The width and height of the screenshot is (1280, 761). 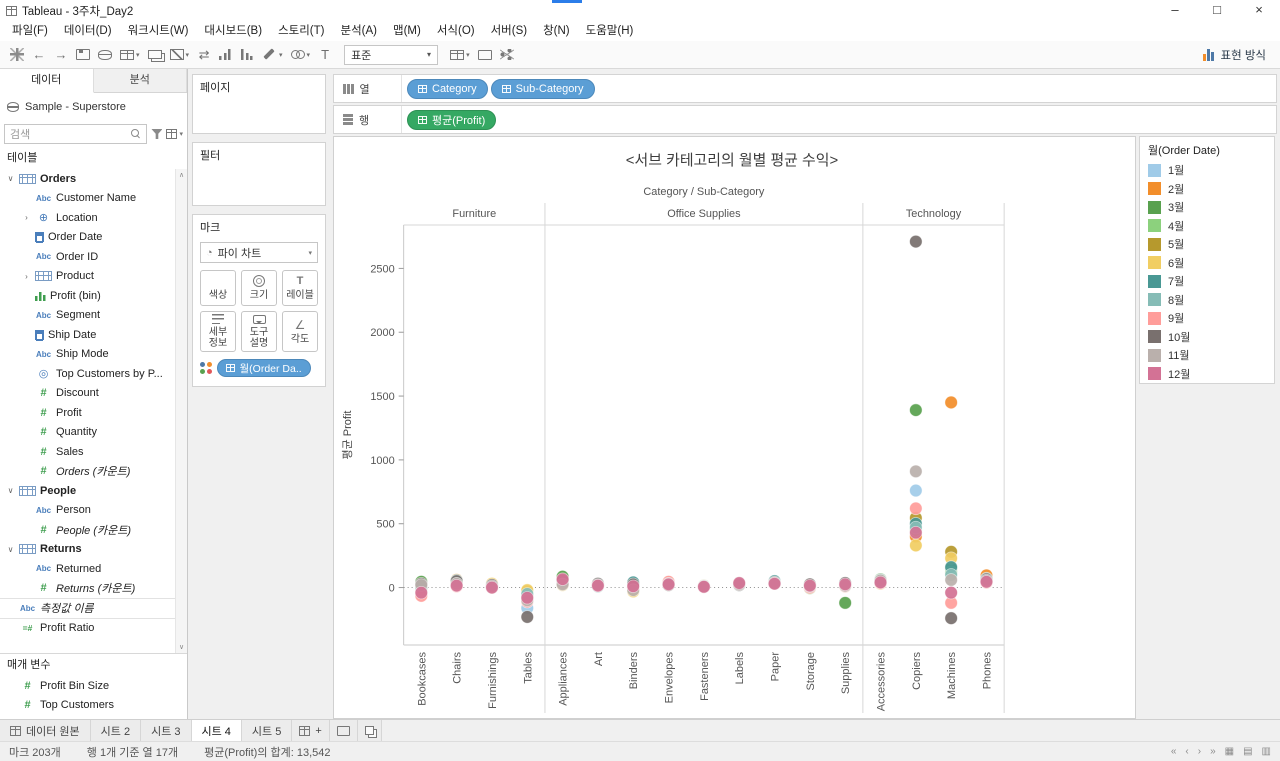 I want to click on marks-detail-button: 세부 정보, so click(x=218, y=331).